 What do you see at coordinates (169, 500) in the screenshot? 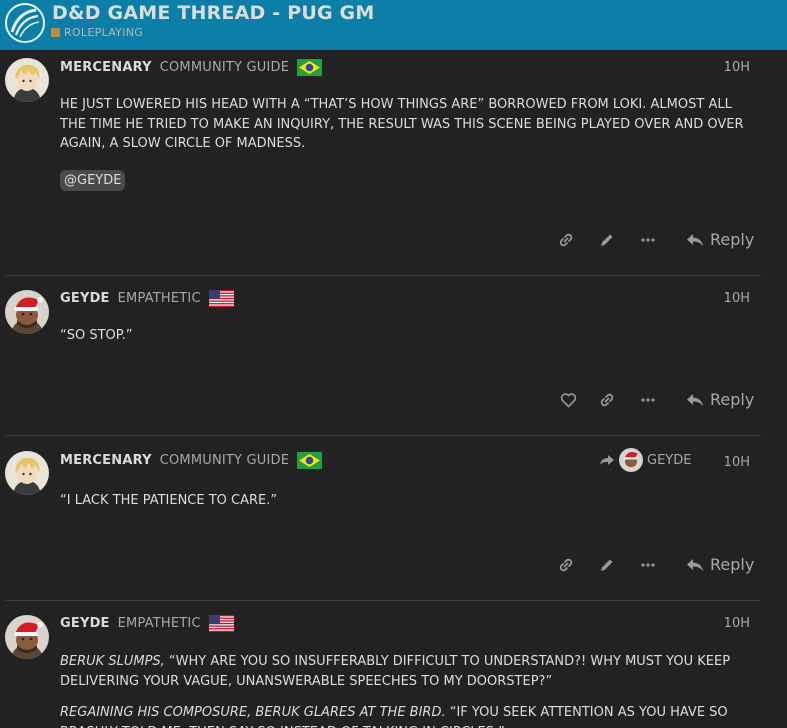
I see `post-paragraph: “I LACK THE PATIENCE TO CARE.”` at bounding box center [169, 500].